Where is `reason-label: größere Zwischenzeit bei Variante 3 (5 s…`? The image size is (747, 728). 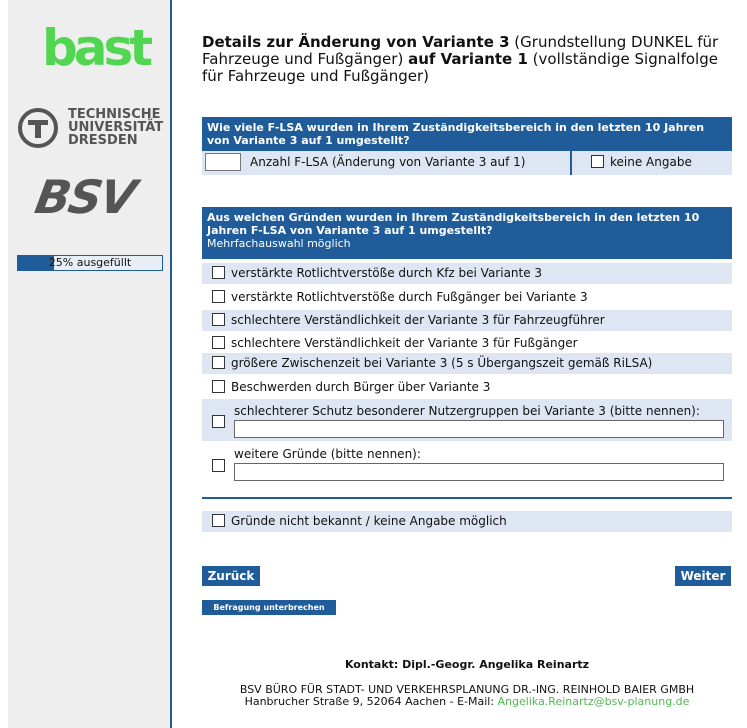
reason-label: größere Zwischenzeit bei Variante 3 (5 s… is located at coordinates (442, 363).